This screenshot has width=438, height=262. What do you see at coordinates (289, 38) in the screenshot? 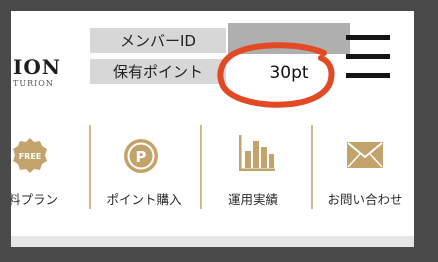
I see `member-id-value` at bounding box center [289, 38].